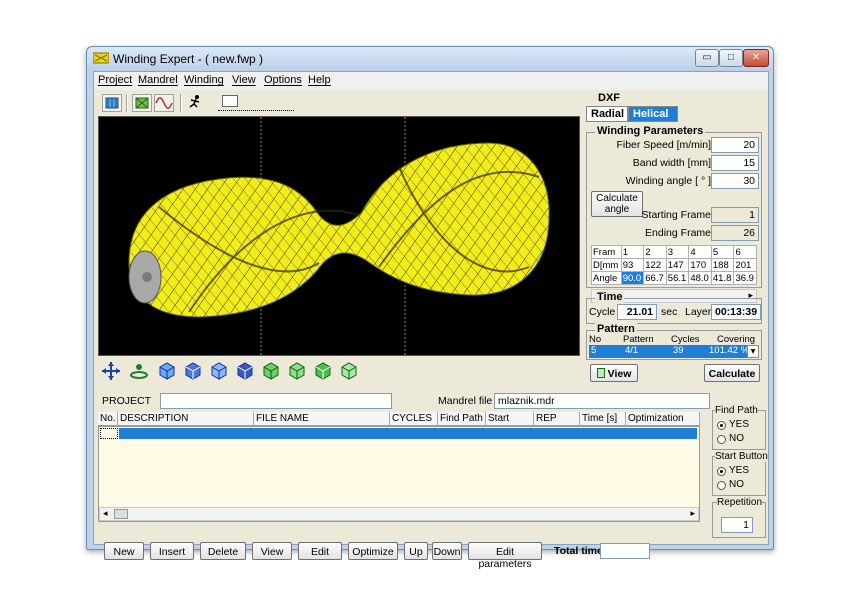 The width and height of the screenshot is (860, 600). What do you see at coordinates (677, 278) in the screenshot?
I see `table-cell: 56.1` at bounding box center [677, 278].